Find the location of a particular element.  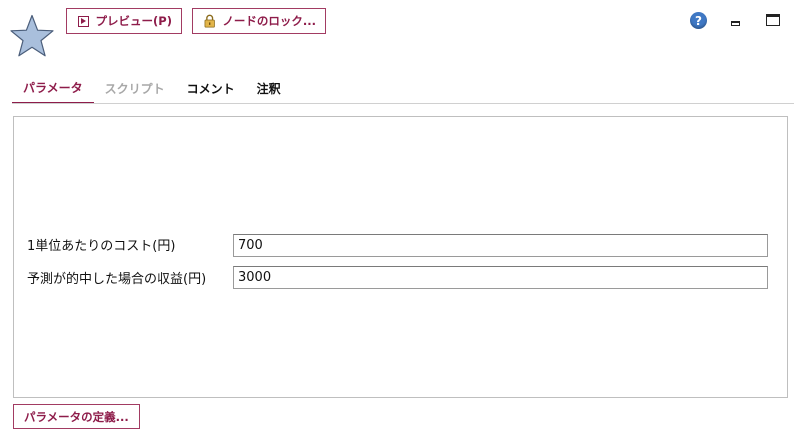

star-icon is located at coordinates (32, 35).